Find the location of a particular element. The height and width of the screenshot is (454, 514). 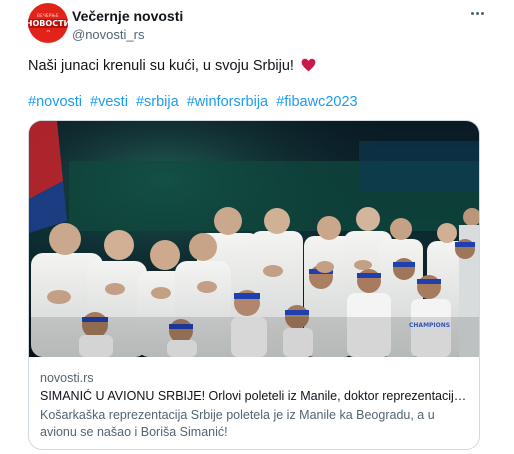

avatar: ВЕЧЕРЊЕ НОВОСТИ .rs is located at coordinates (48, 23).